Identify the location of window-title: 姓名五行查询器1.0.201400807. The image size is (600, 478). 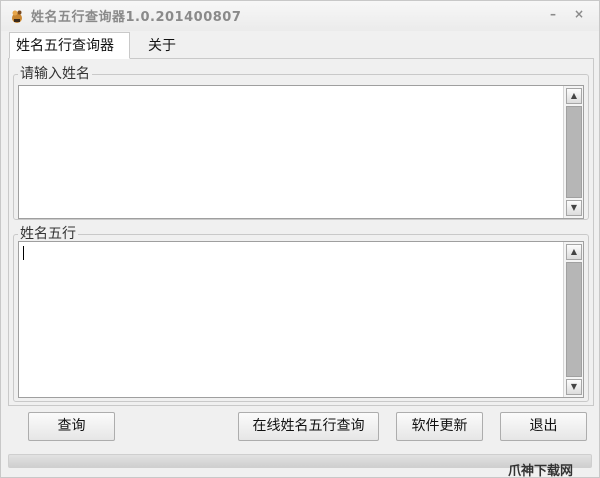
(136, 17).